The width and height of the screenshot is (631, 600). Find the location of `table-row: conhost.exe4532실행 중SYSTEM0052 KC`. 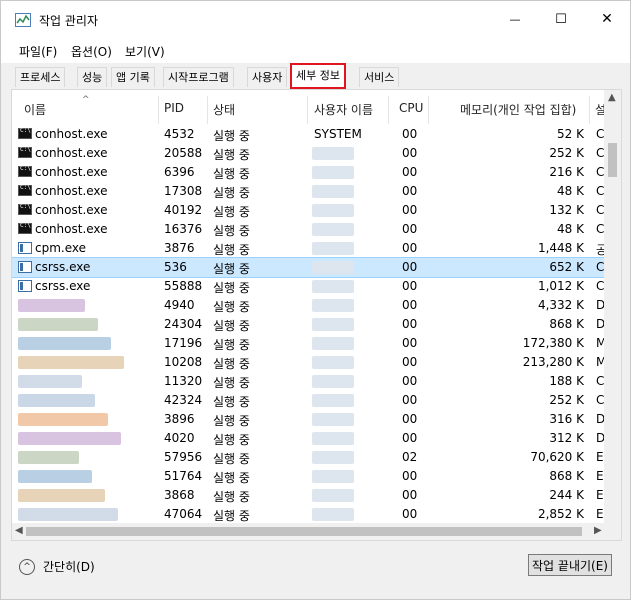

table-row: conhost.exe4532실행 중SYSTEM0052 KC is located at coordinates (309, 134).